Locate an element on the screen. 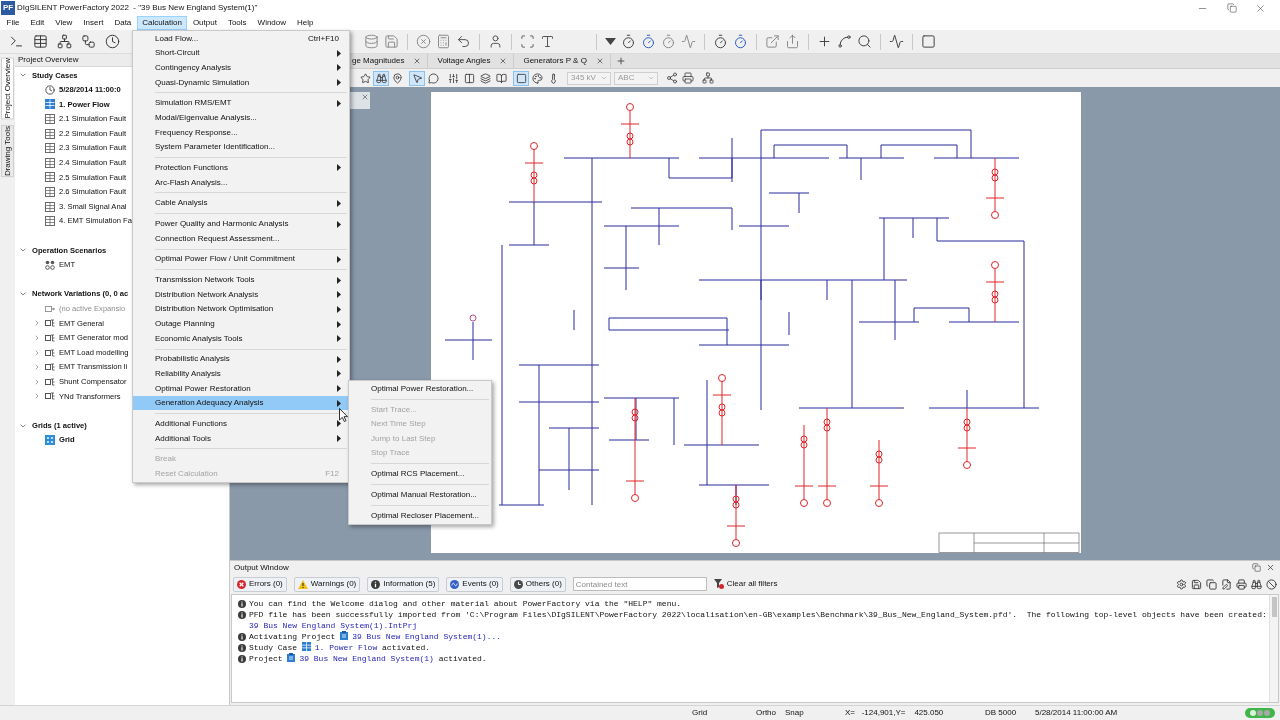 The image size is (1280, 720). filter-button: Errors (0) is located at coordinates (260, 584).